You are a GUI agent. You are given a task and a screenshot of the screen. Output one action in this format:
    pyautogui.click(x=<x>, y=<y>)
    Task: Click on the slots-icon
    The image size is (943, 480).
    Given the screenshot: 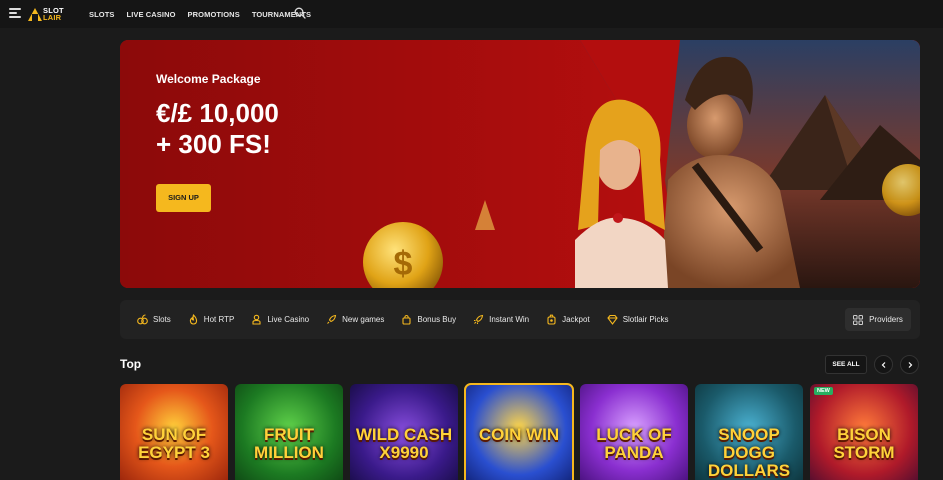 What is the action you would take?
    pyautogui.click(x=142, y=319)
    